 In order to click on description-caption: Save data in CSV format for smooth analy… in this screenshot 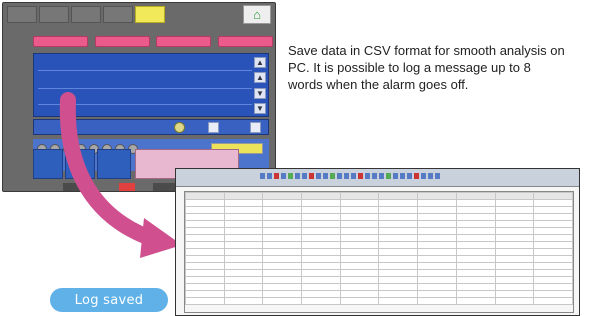, I will do `click(426, 67)`.